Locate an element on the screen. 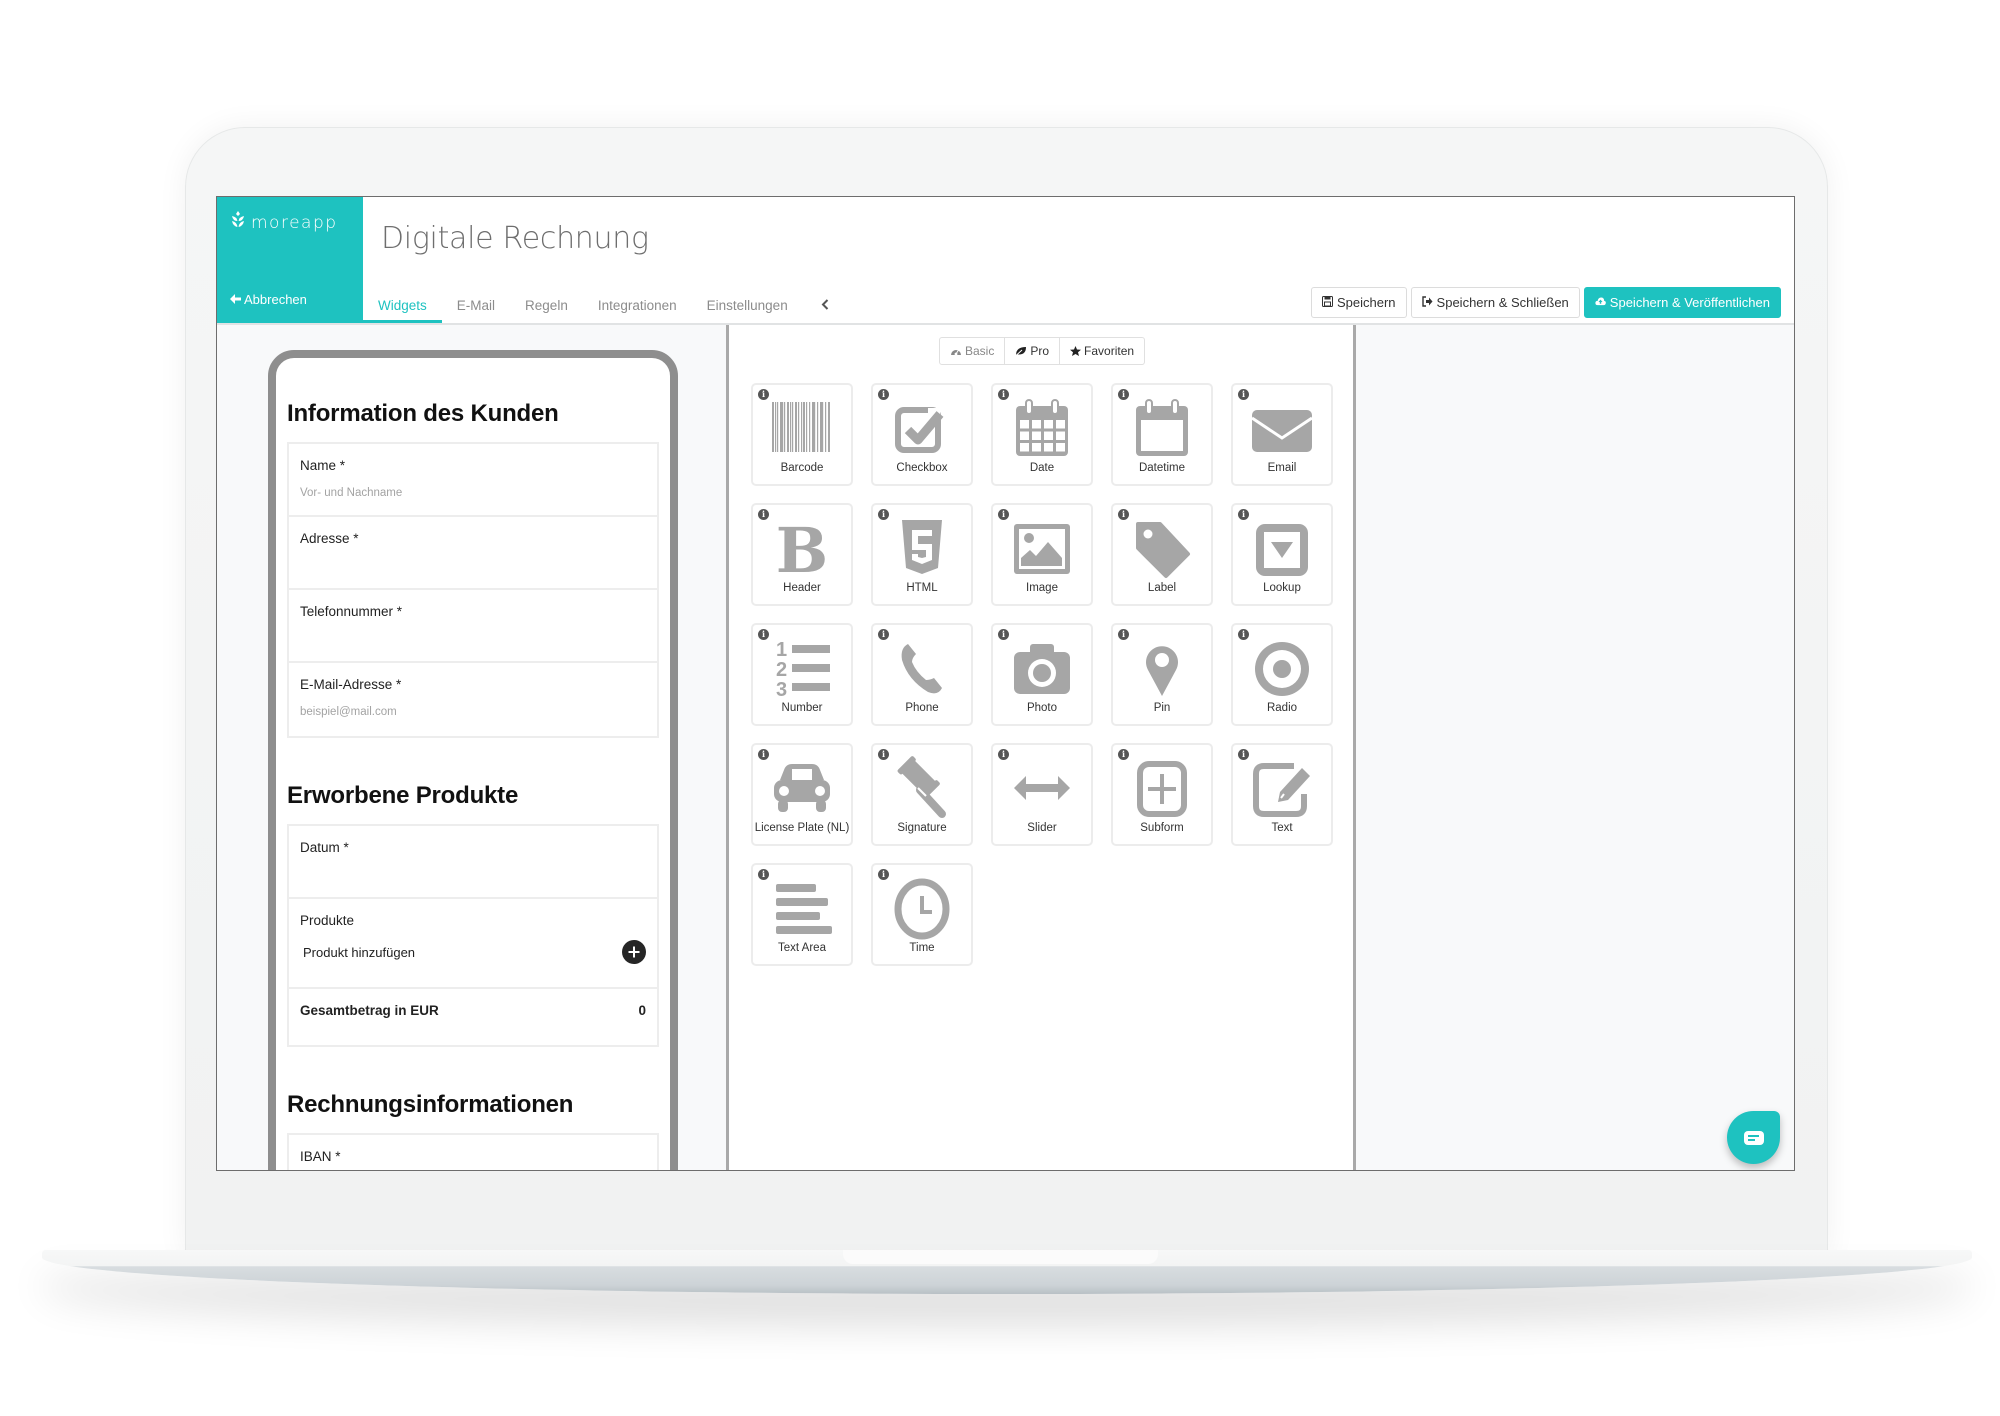  widget-tile-photo: i Photo is located at coordinates (1042, 674).